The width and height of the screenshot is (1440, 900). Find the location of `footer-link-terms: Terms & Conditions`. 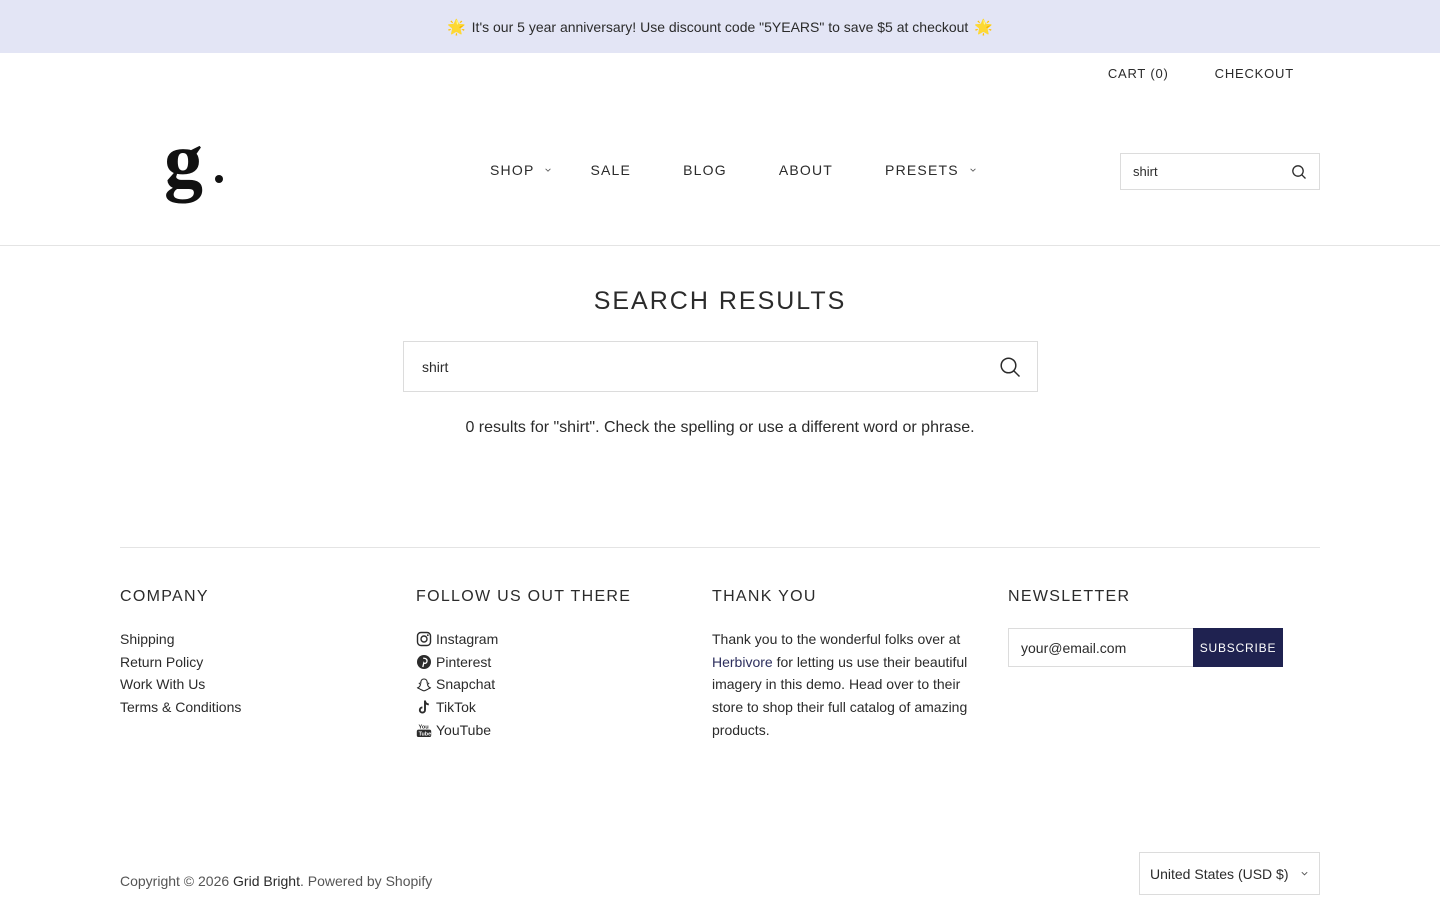

footer-link-terms: Terms & Conditions is located at coordinates (180, 707).